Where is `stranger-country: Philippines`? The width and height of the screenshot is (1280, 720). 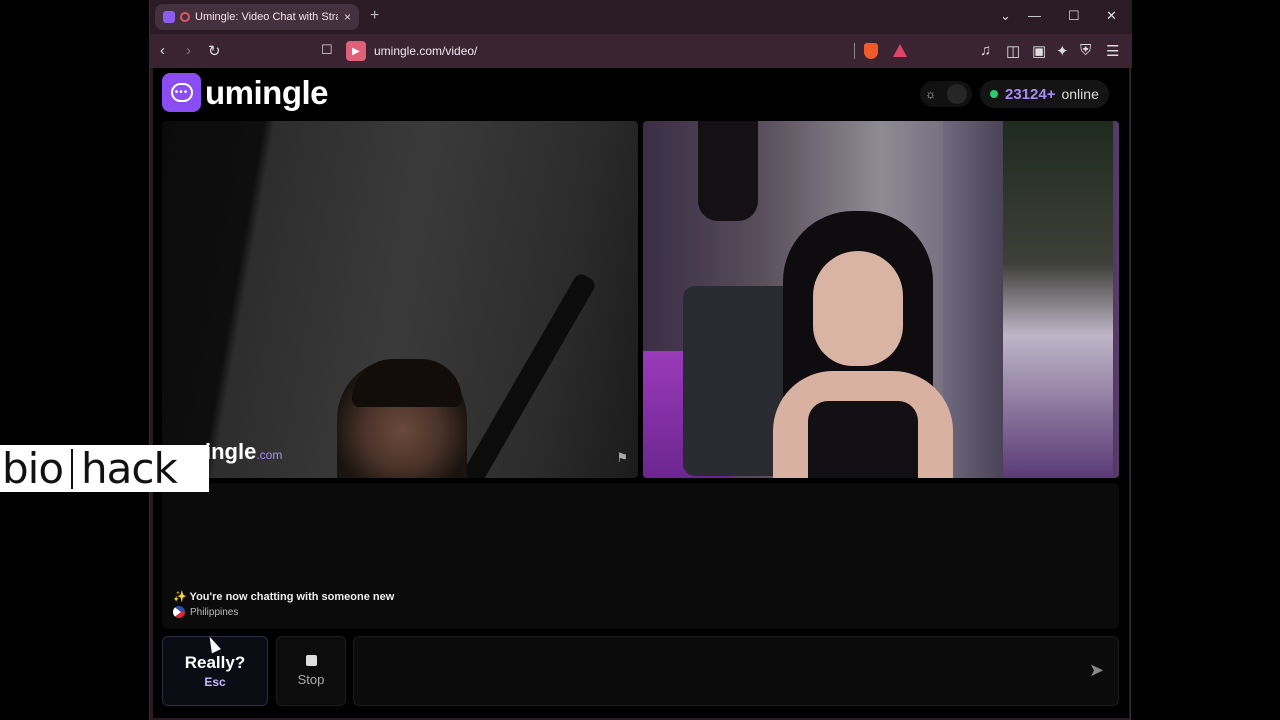
stranger-country: Philippines is located at coordinates (205, 612).